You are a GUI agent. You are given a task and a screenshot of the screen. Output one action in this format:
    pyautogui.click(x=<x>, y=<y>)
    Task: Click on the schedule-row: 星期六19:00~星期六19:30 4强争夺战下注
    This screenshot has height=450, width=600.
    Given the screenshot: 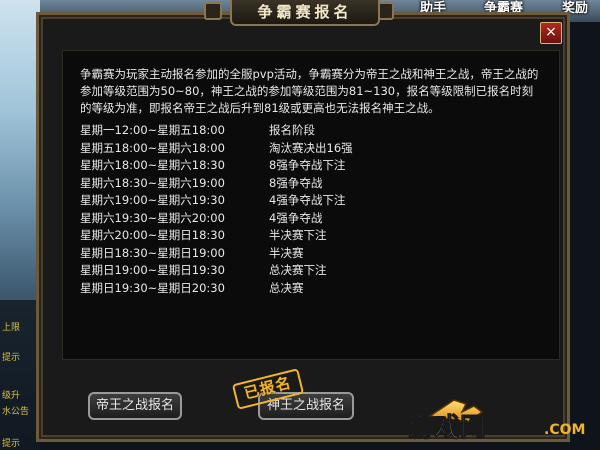 What is the action you would take?
    pyautogui.click(x=290, y=201)
    